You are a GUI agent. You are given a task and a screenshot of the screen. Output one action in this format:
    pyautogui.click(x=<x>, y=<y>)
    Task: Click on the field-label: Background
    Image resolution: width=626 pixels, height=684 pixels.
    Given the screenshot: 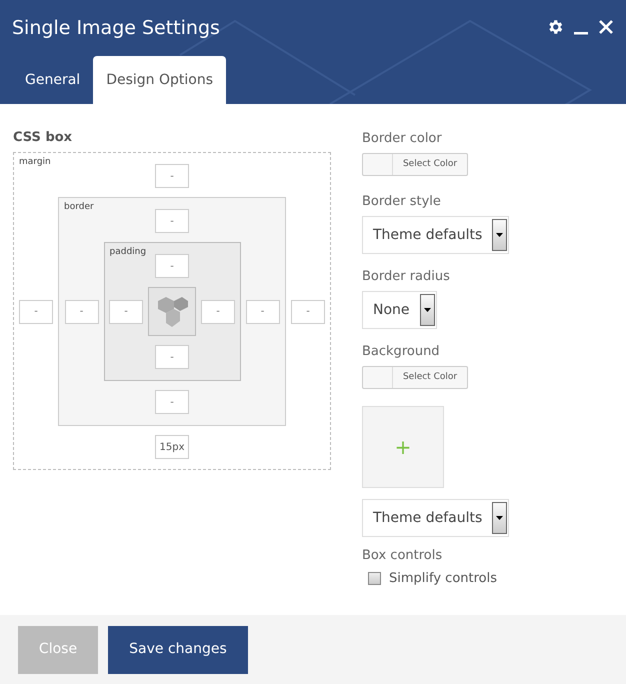 What is the action you would take?
    pyautogui.click(x=401, y=352)
    